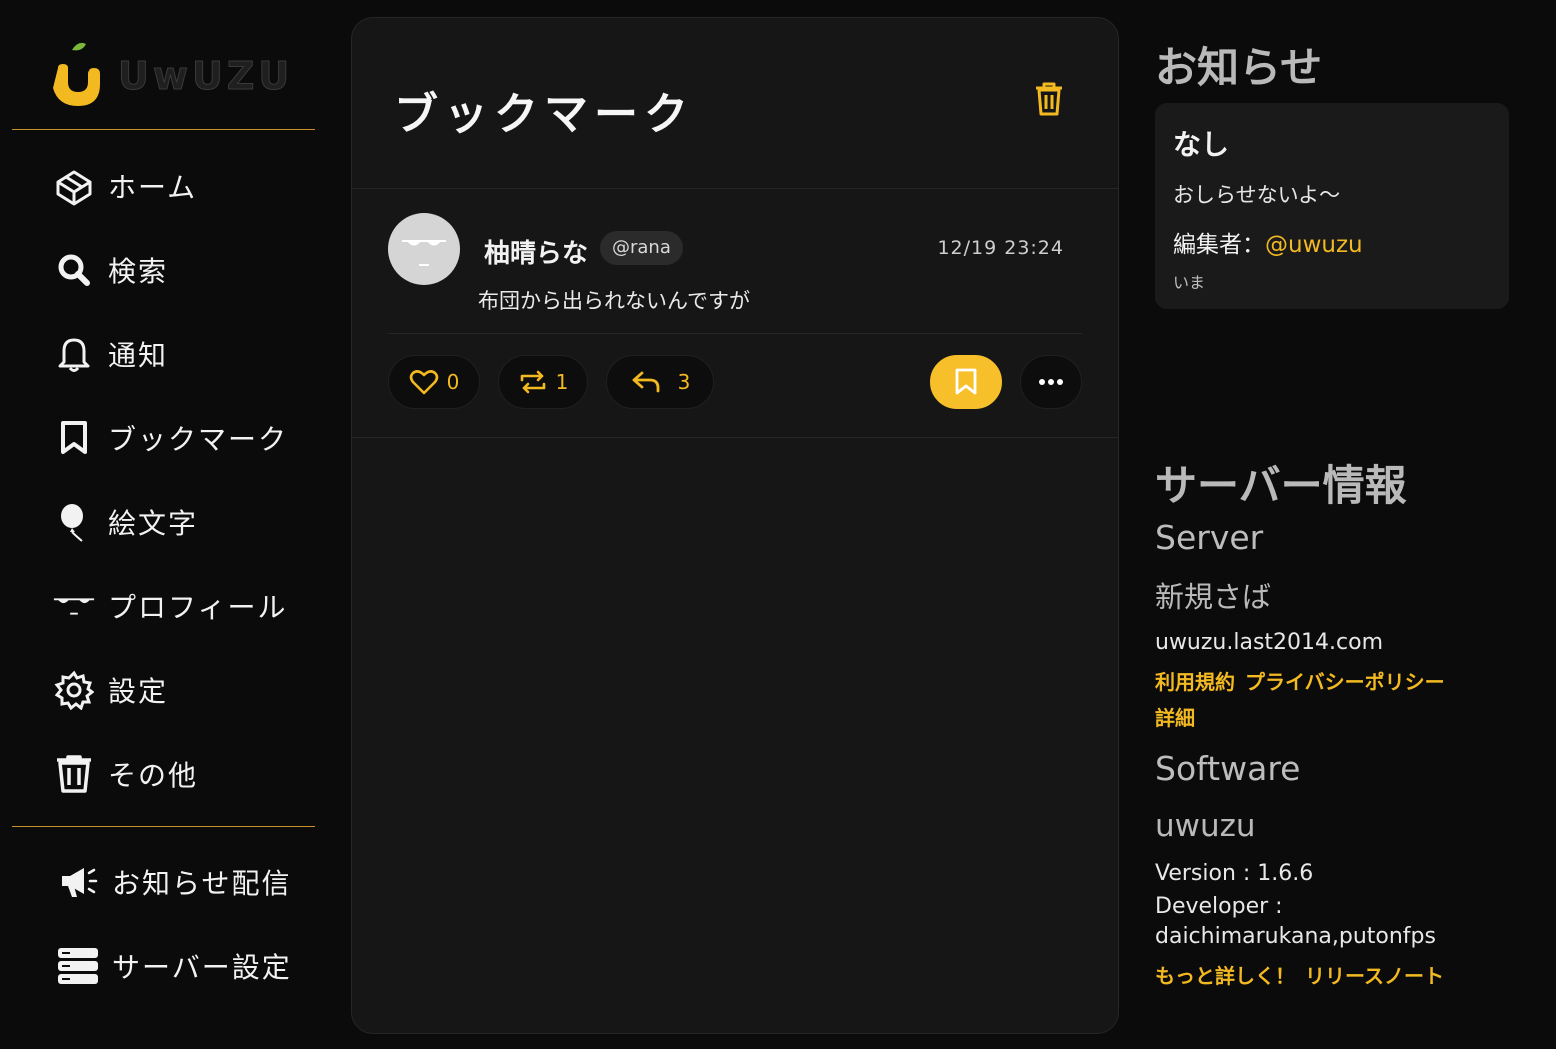 The image size is (1556, 1049). Describe the element at coordinates (74, 186) in the screenshot. I see `home-box-icon` at that location.